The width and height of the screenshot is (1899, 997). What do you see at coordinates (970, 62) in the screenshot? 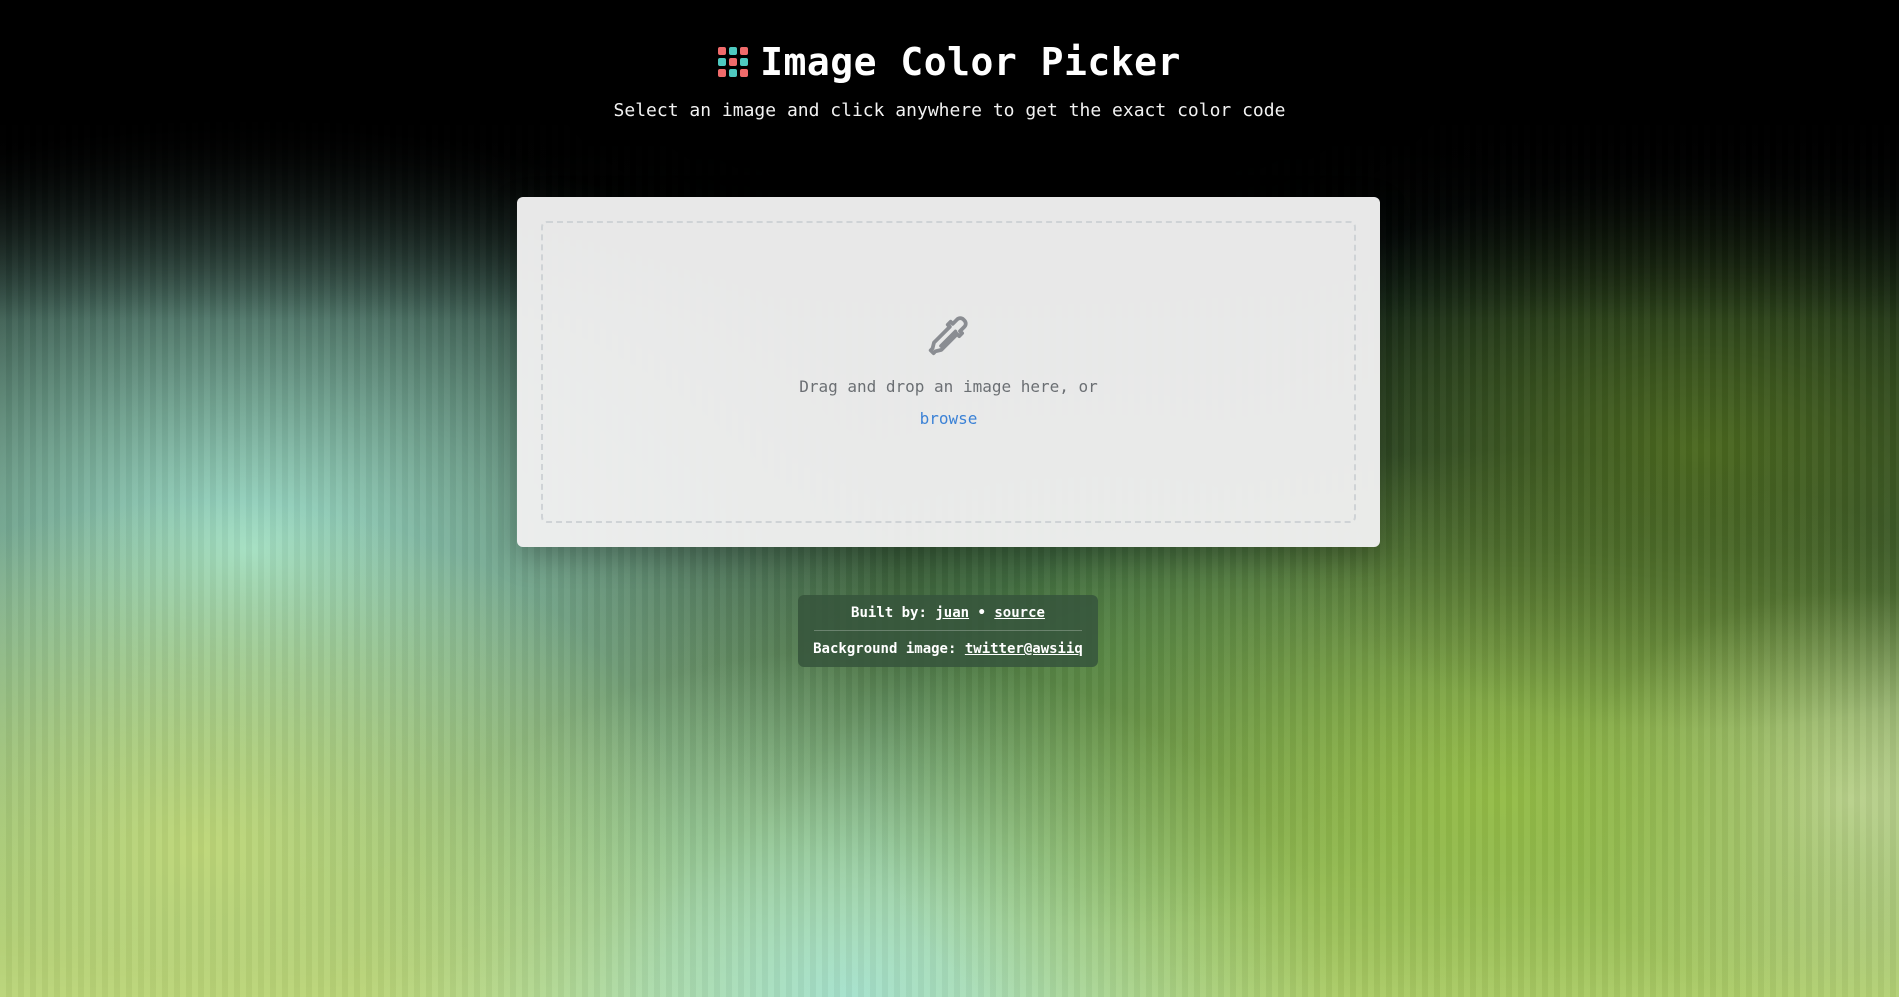
I see `page-title: Image Color Picker` at bounding box center [970, 62].